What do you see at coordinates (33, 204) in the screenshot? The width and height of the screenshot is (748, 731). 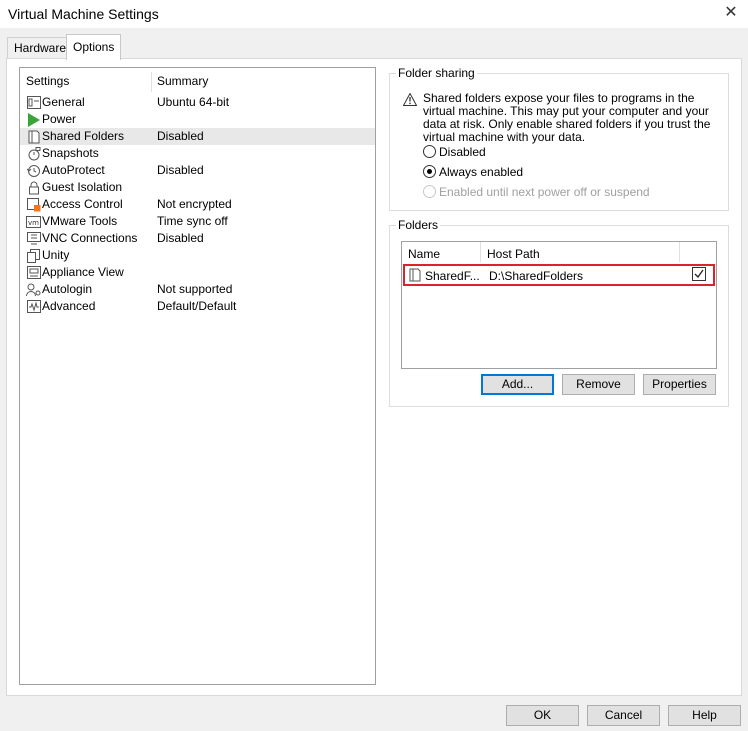 I see `access-control-icon` at bounding box center [33, 204].